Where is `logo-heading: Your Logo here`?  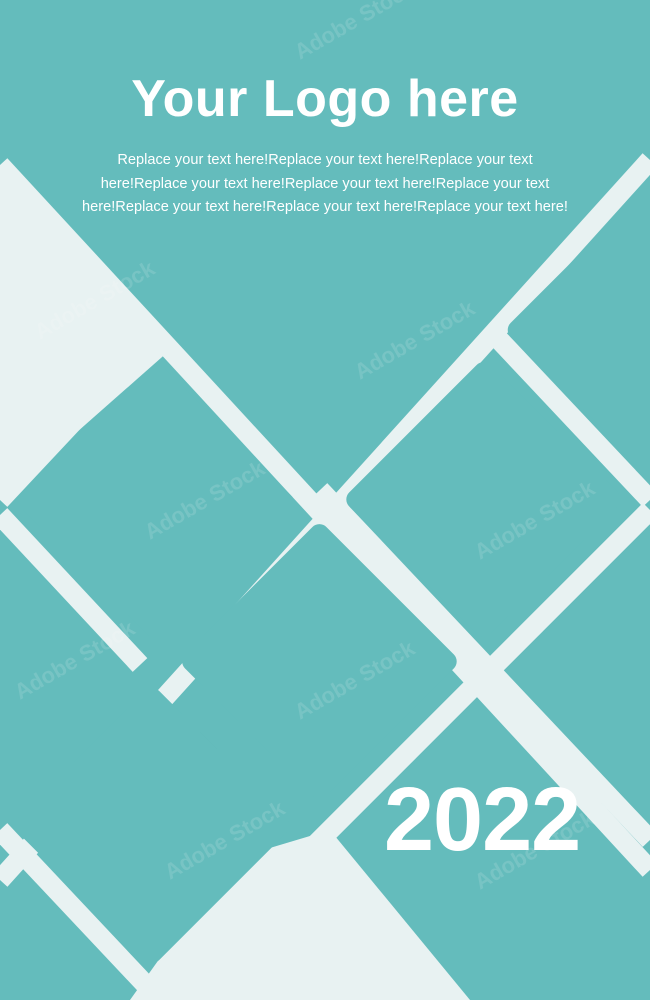 logo-heading: Your Logo here is located at coordinates (325, 99).